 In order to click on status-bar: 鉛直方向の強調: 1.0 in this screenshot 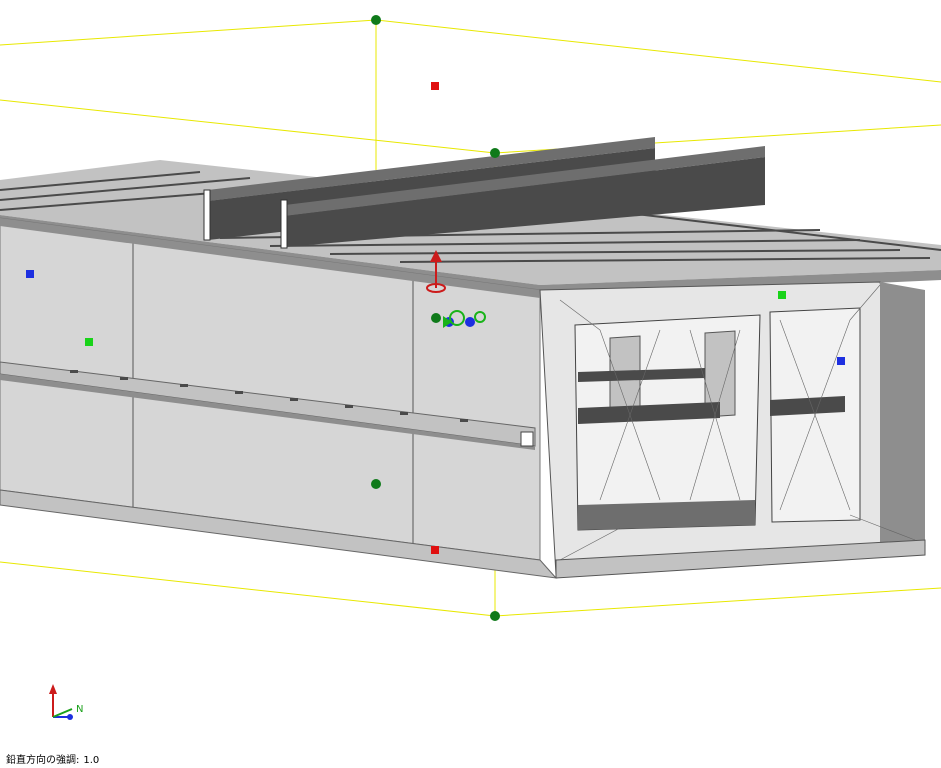, I will do `click(54, 758)`.